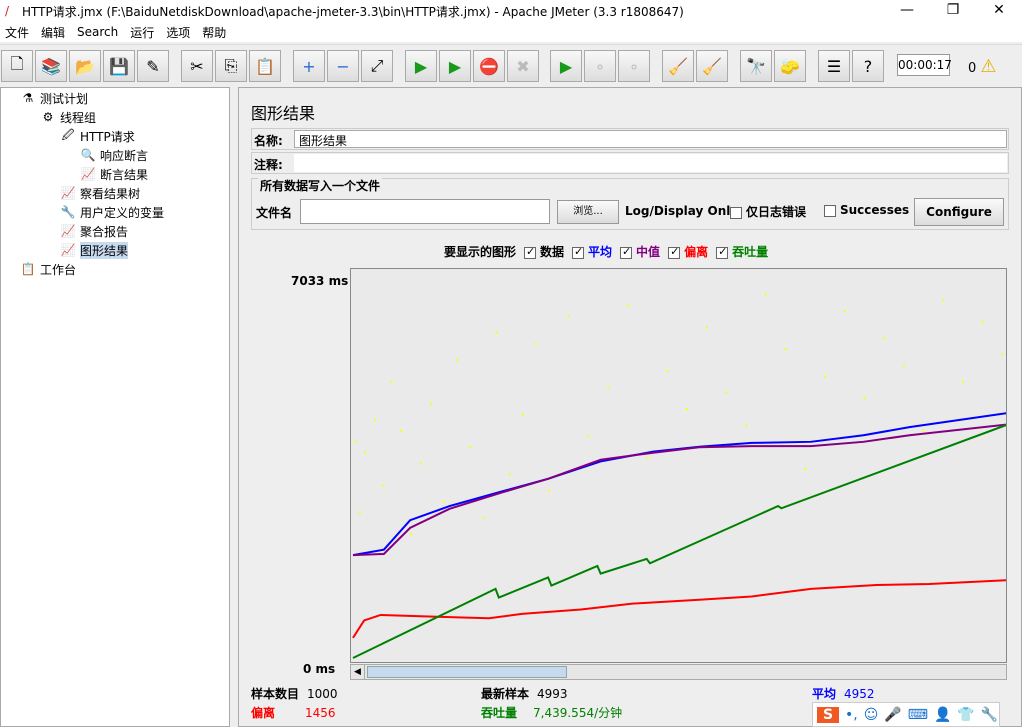 The image size is (1022, 727). I want to click on tree-item-label: 图形结果, so click(104, 250).